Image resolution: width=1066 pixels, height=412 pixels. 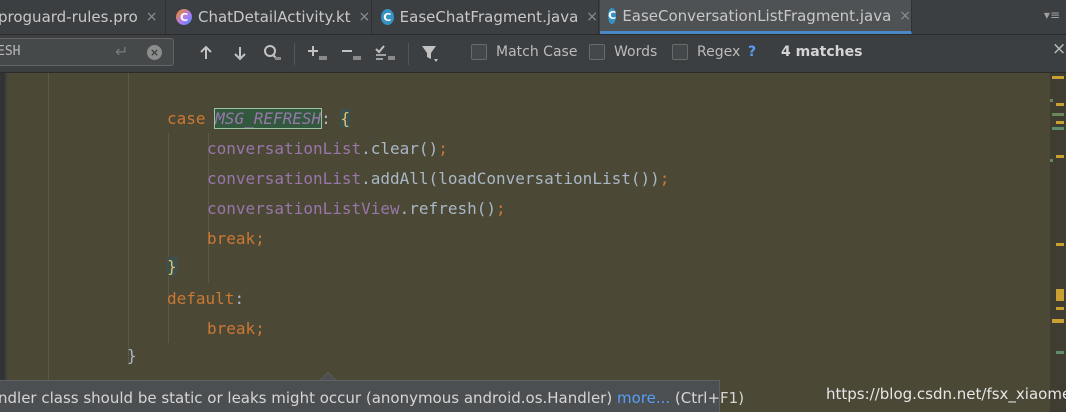 I want to click on regex-label: Regex, so click(x=718, y=52).